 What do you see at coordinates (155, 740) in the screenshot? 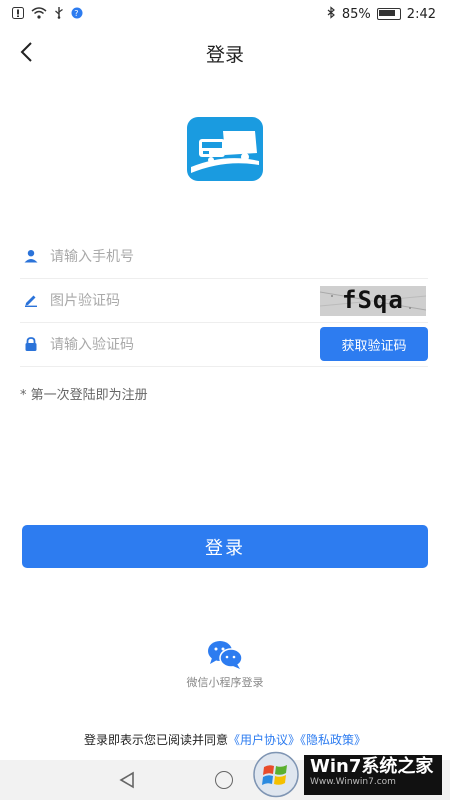
I see `agreement-prefix: 登录即表示您已阅读并同意` at bounding box center [155, 740].